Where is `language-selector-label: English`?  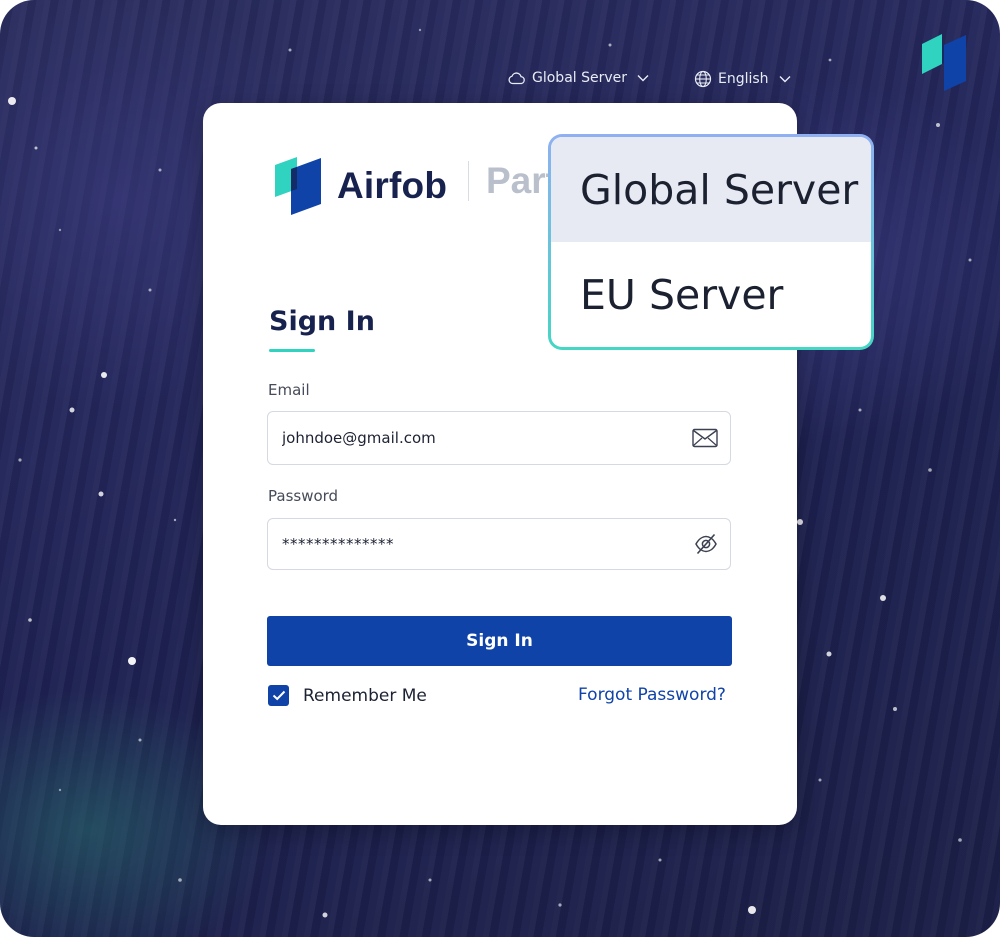
language-selector-label: English is located at coordinates (743, 79).